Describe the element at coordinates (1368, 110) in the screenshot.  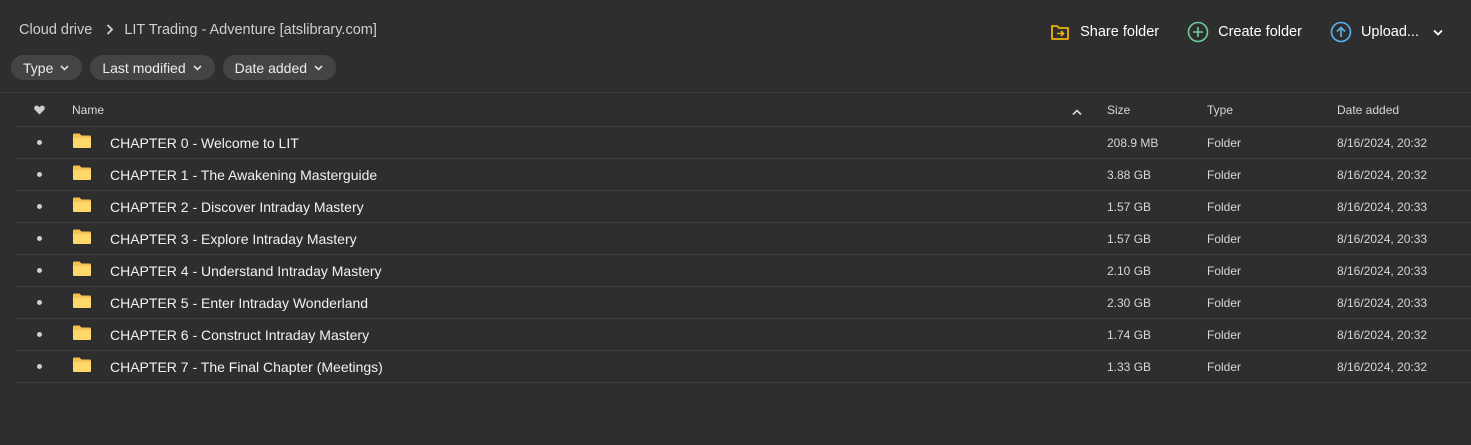
I see `header-date-added: Date added` at that location.